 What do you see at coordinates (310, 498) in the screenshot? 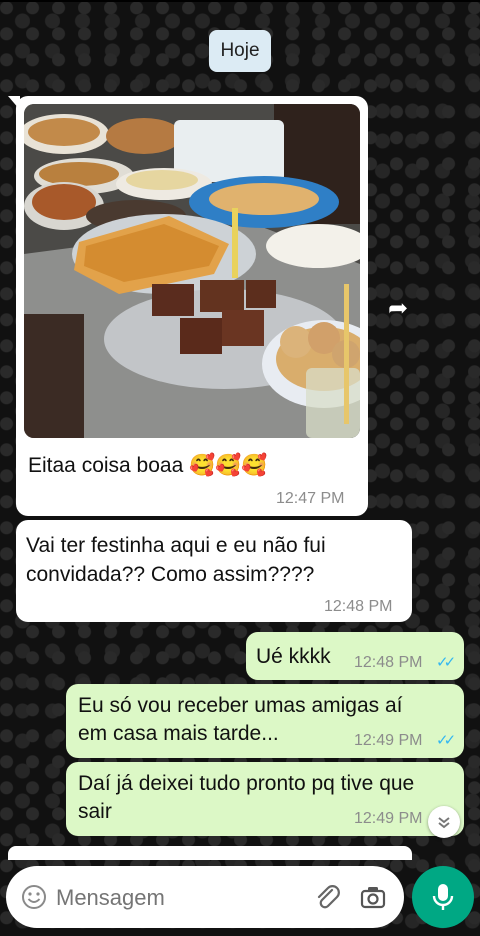
I see `message-time: 12:47 PM` at bounding box center [310, 498].